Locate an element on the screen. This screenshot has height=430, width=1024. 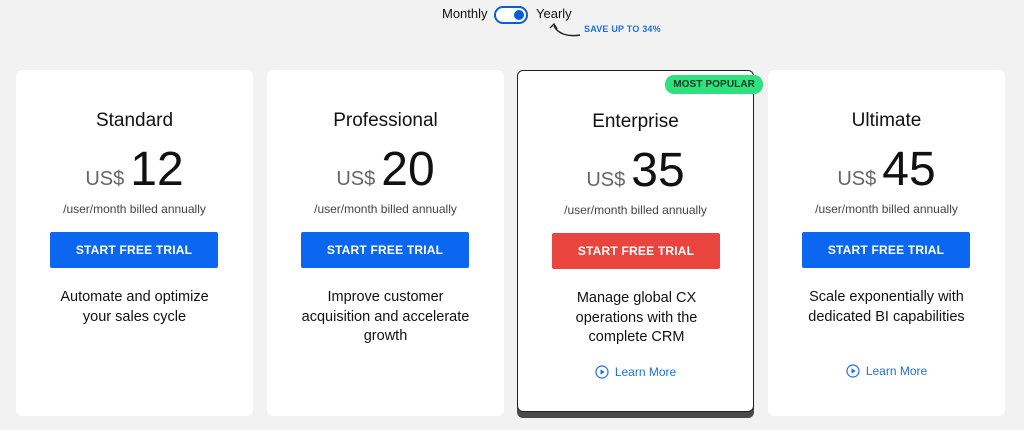
switch-knob is located at coordinates (519, 15).